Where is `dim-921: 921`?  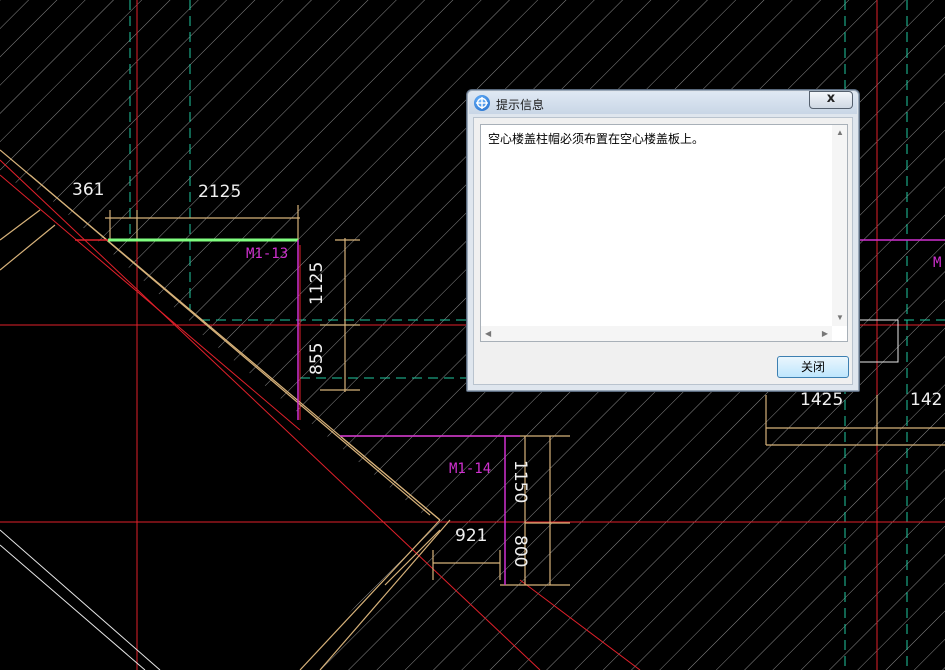 dim-921: 921 is located at coordinates (471, 536).